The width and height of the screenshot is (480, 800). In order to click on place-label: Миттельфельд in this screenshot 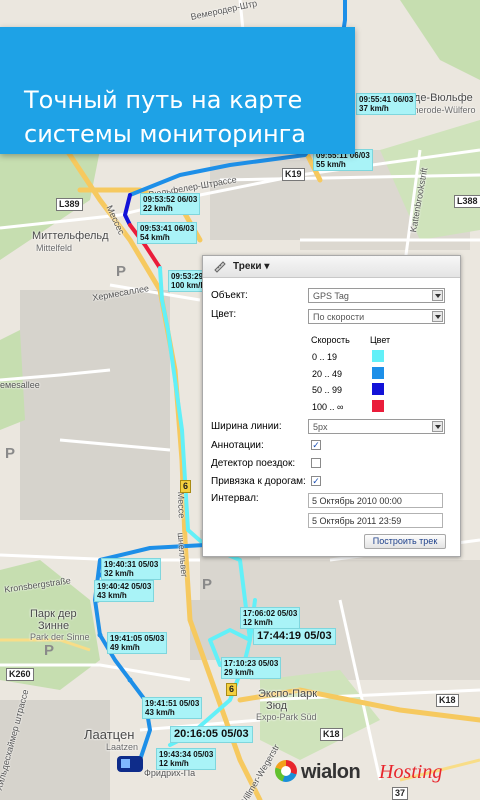, I will do `click(70, 236)`.